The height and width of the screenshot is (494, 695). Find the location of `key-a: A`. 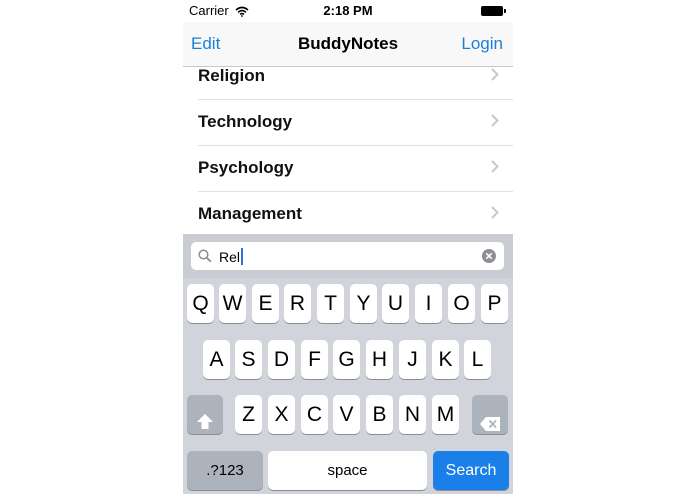

key-a: A is located at coordinates (216, 359).